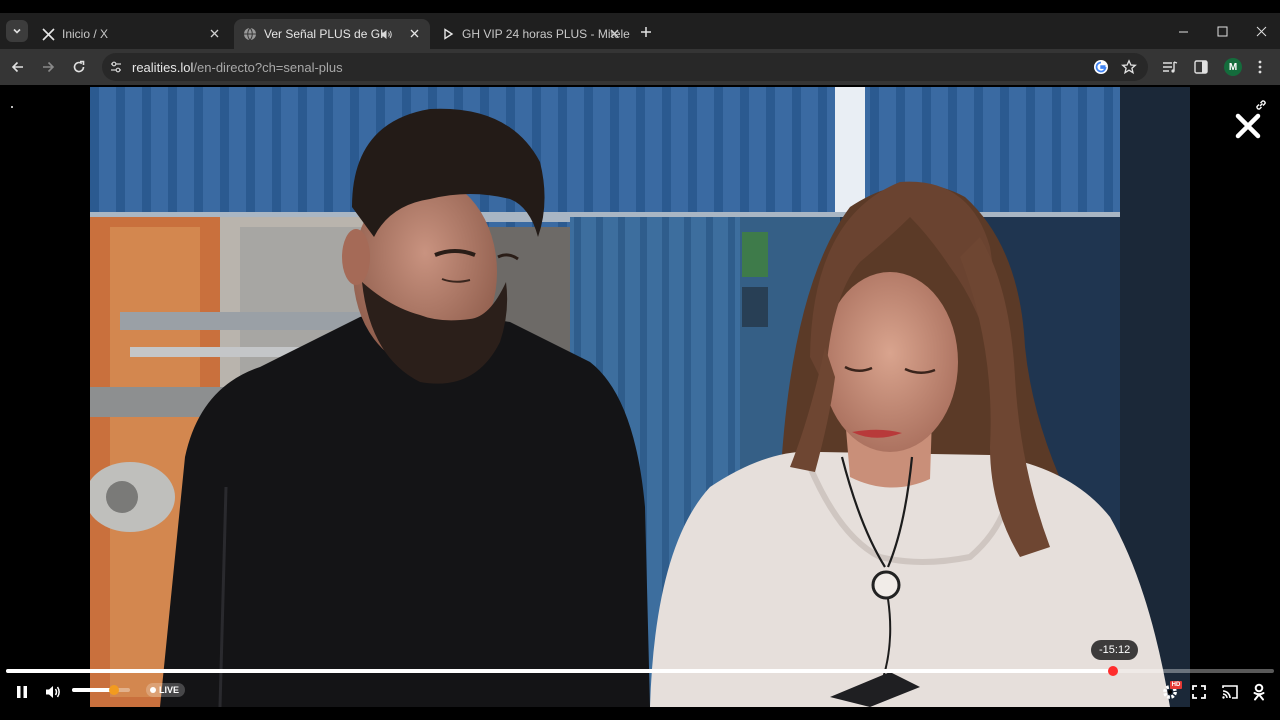 This screenshot has width=1280, height=720. Describe the element at coordinates (1115, 650) in the screenshot. I see `seek-time-tooltip: -15:12` at that location.